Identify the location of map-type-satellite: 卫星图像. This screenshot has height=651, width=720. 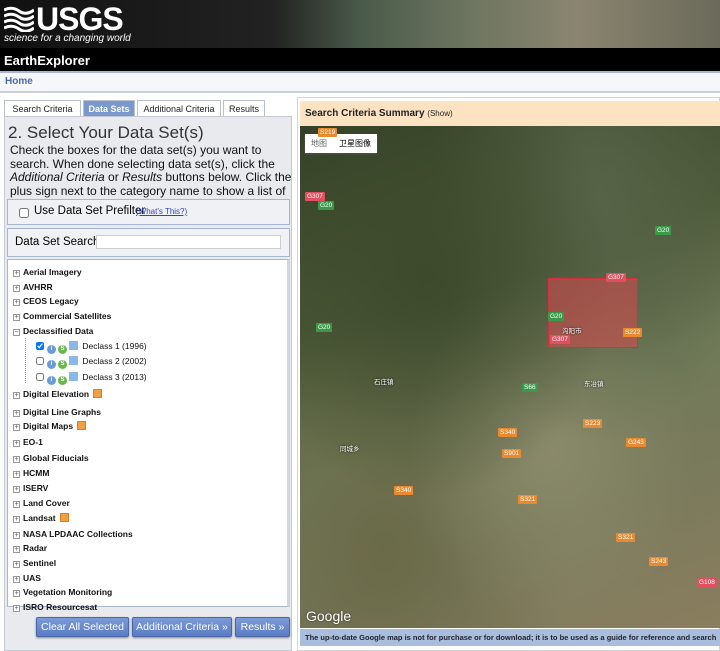
(355, 143).